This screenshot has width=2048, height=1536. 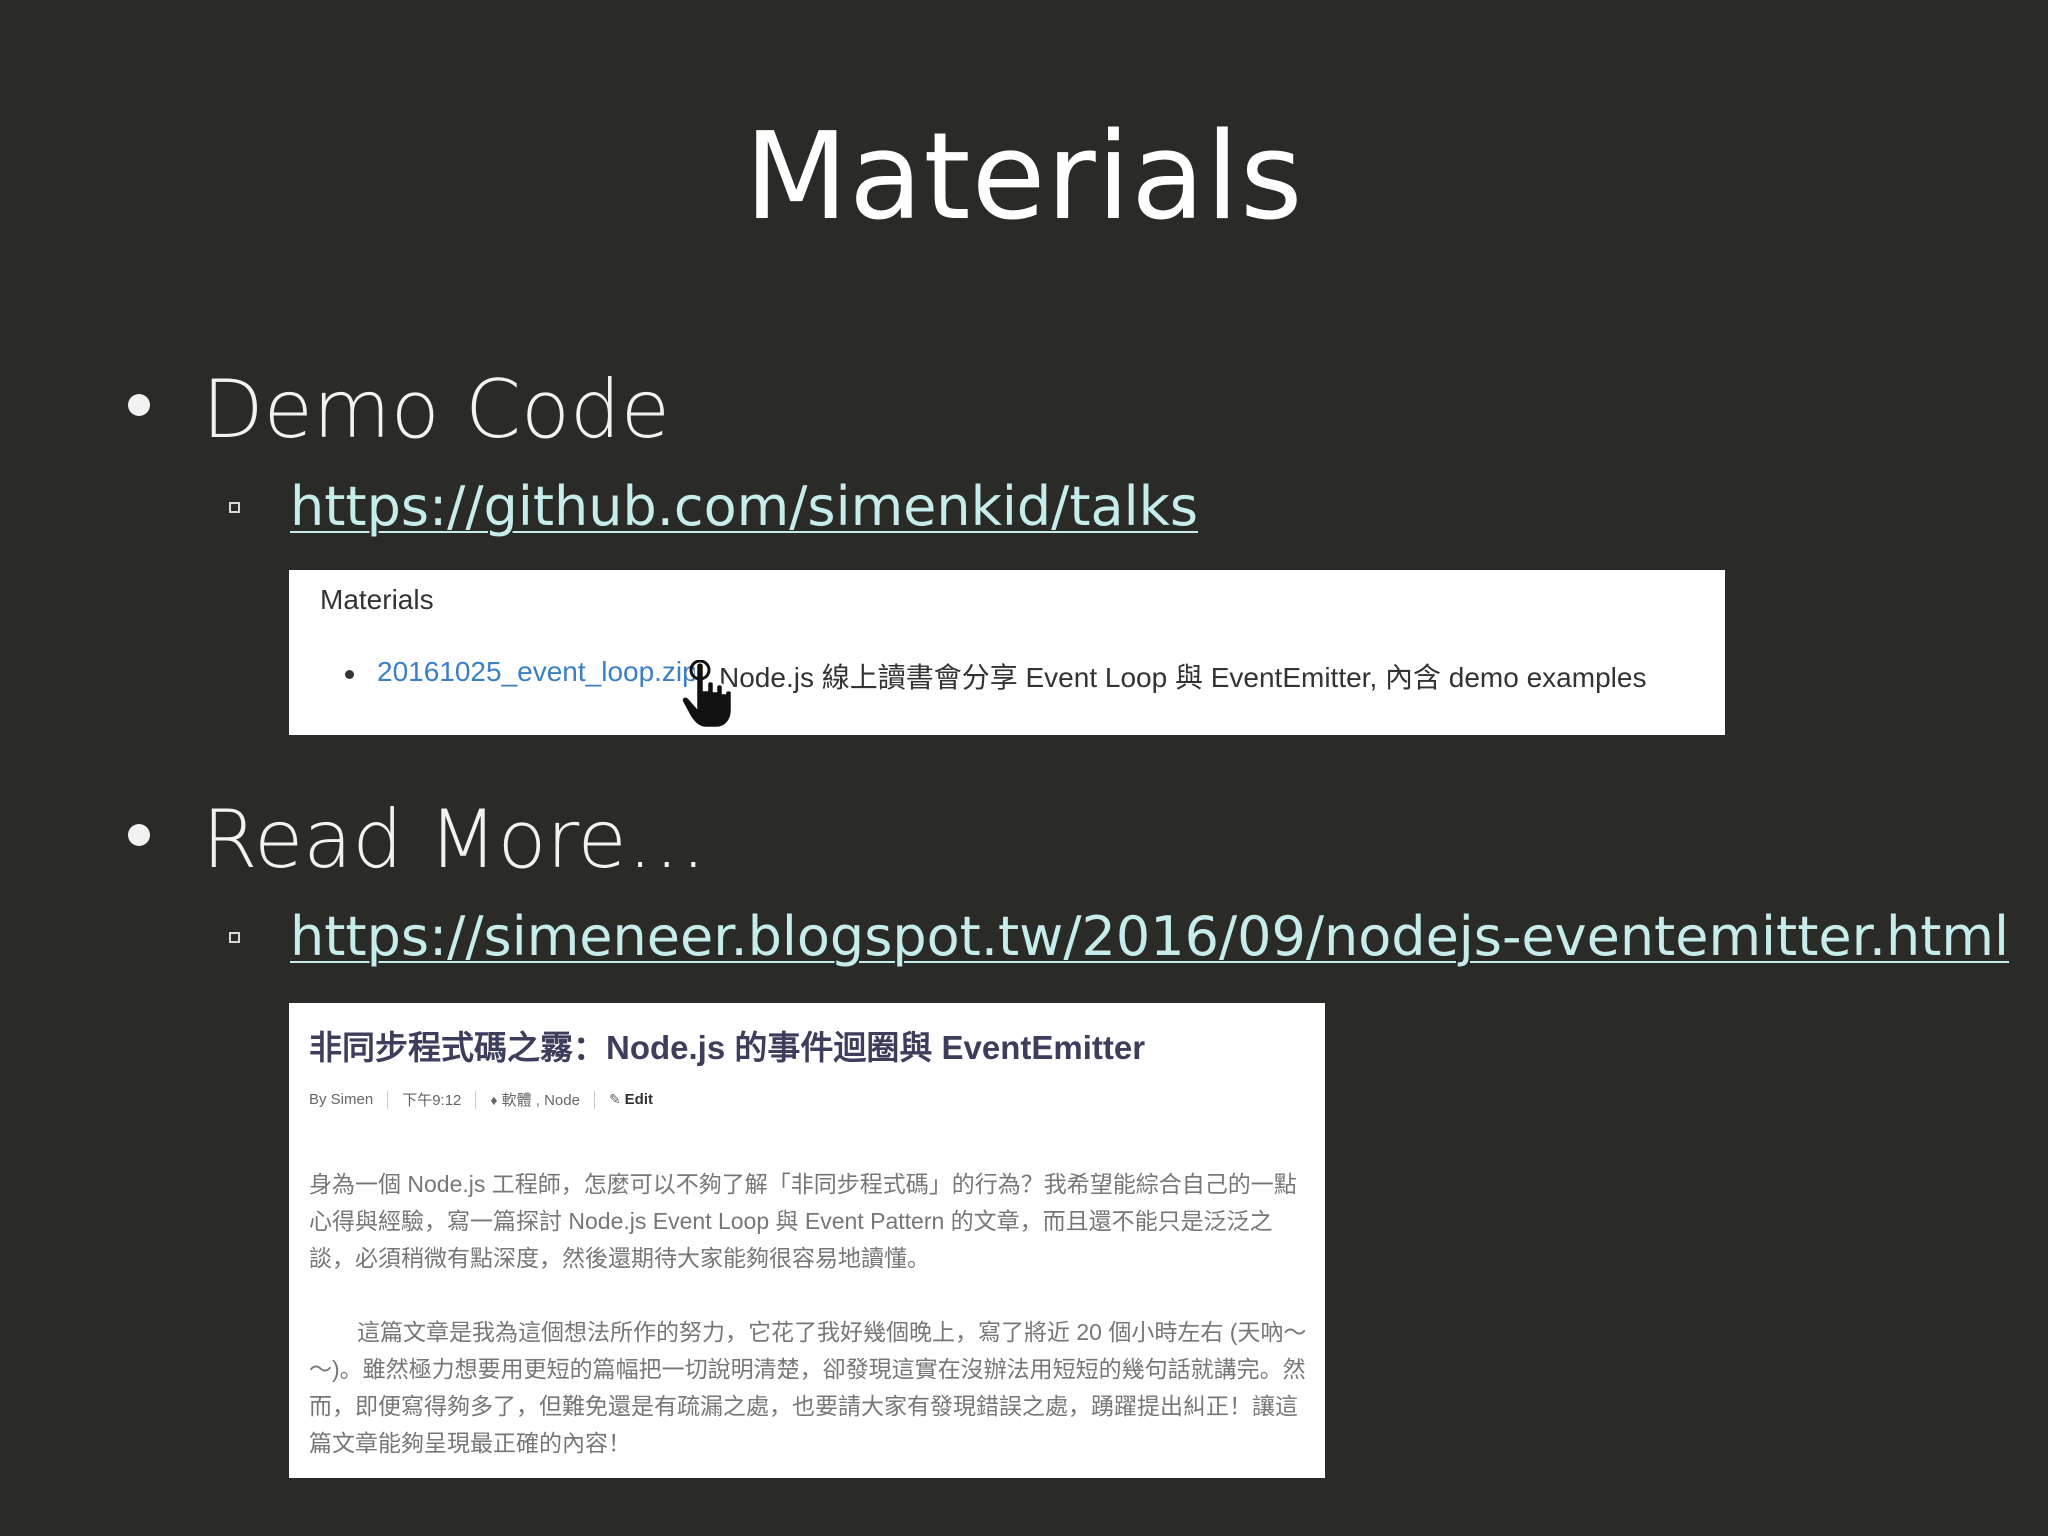 What do you see at coordinates (481, 1099) in the screenshot?
I see `blog-post-meta: By Simen 下午9:12 ♦ 軟體 , Node ✎ Edit` at bounding box center [481, 1099].